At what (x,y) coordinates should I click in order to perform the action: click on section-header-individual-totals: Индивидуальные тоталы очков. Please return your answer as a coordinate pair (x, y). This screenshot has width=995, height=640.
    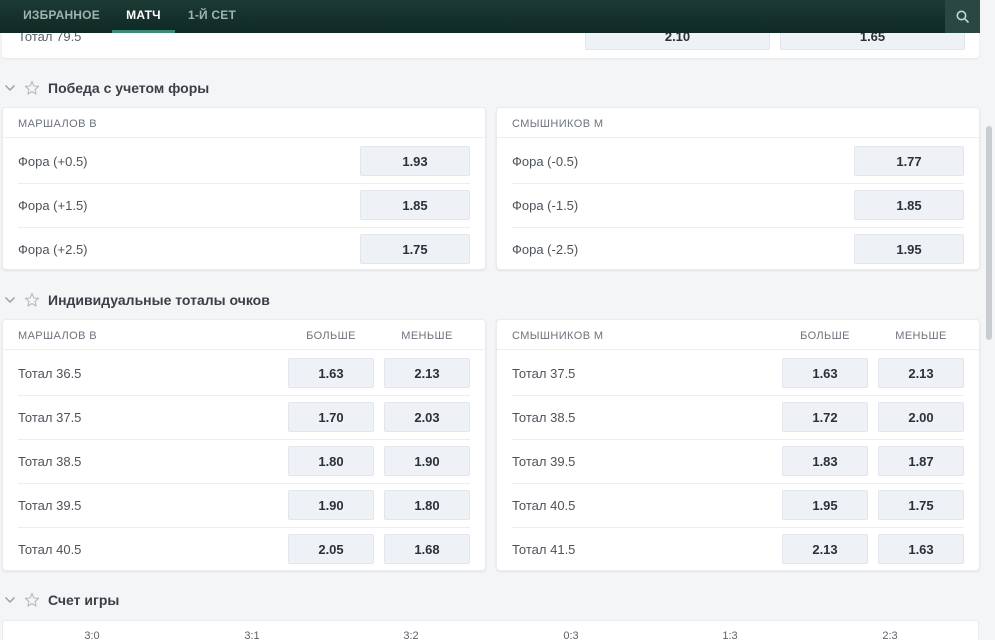
    Looking at the image, I should click on (200, 301).